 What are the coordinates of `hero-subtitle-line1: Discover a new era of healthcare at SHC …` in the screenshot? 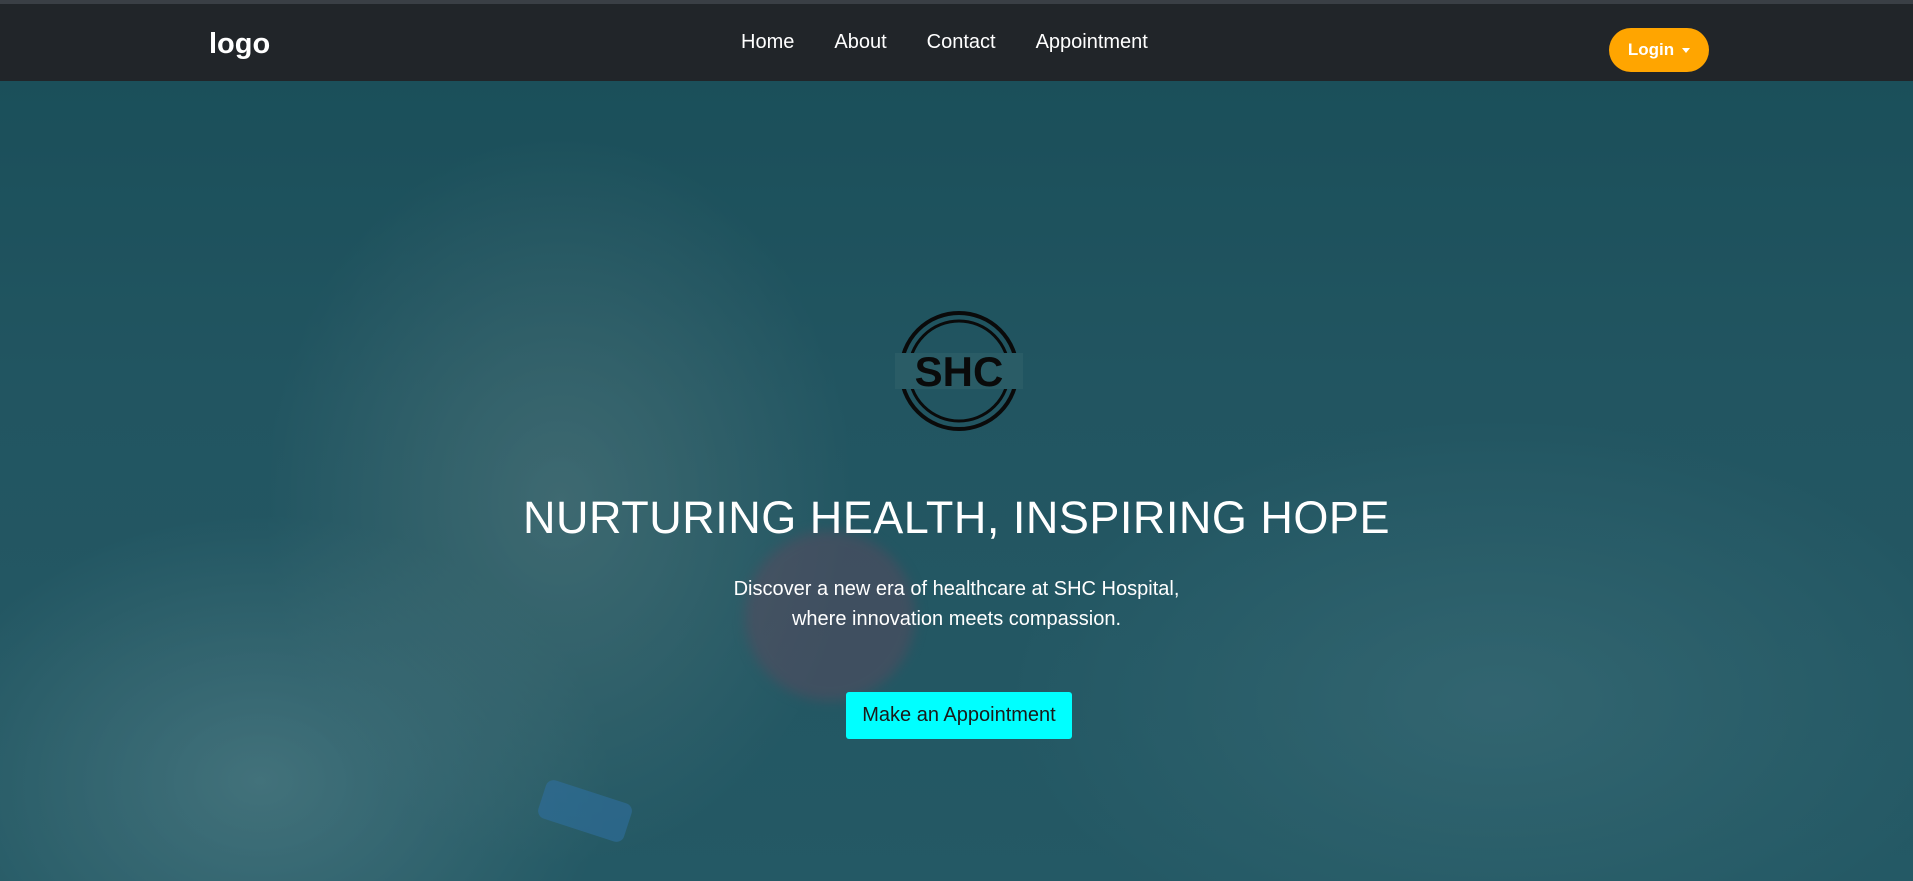 It's located at (956, 589).